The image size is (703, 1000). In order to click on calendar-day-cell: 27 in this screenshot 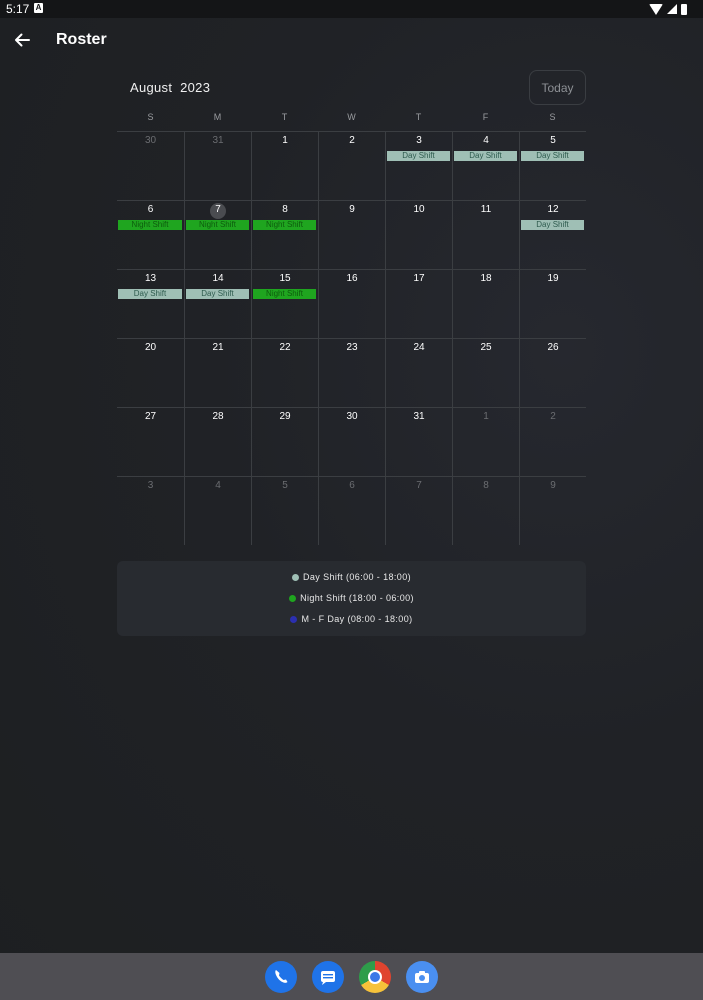, I will do `click(150, 441)`.